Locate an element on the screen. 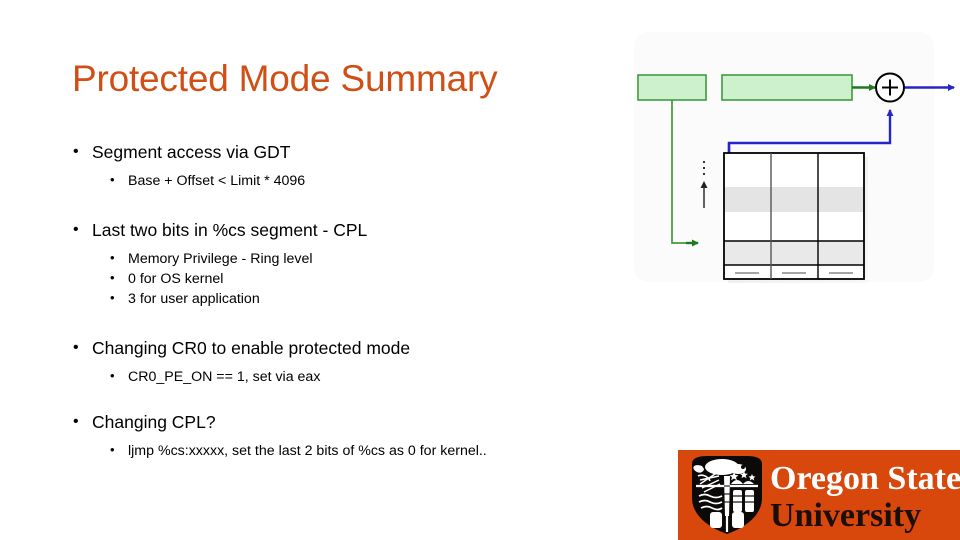 The width and height of the screenshot is (960, 540). osu-wordmark: Oregon State University is located at coordinates (865, 497).